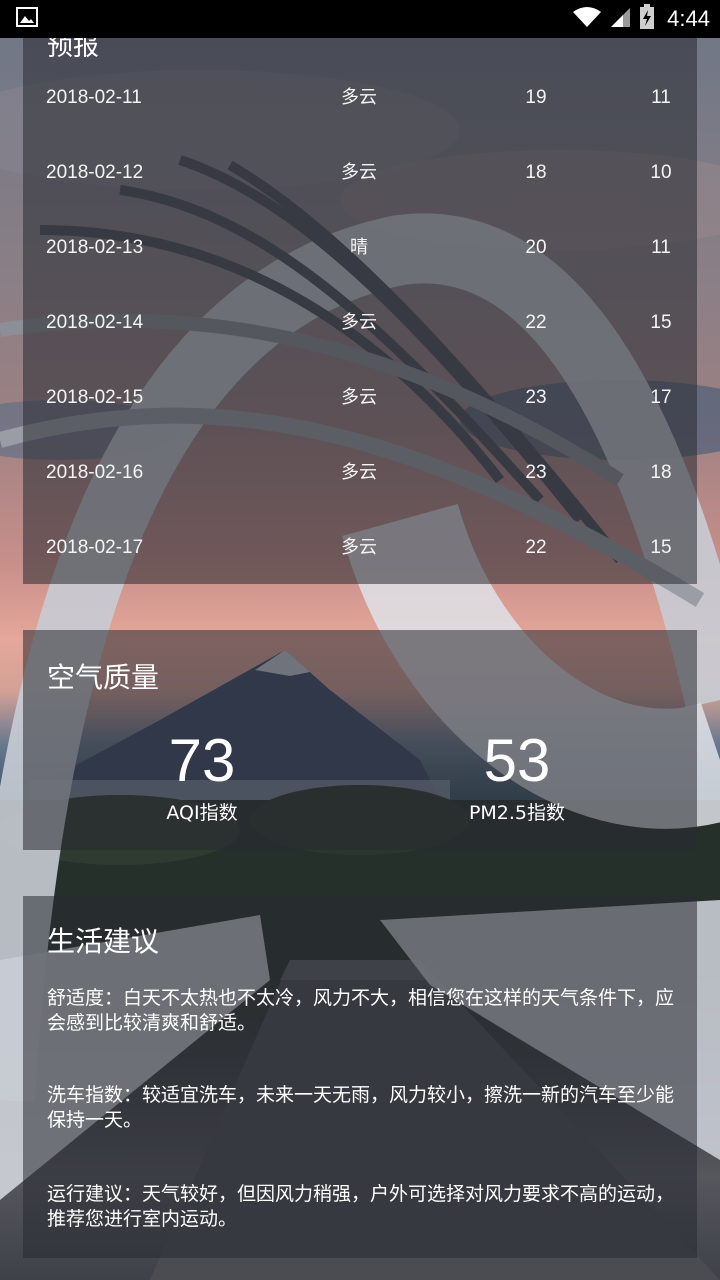 This screenshot has width=720, height=1280. What do you see at coordinates (620, 19) in the screenshot?
I see `signal-icon` at bounding box center [620, 19].